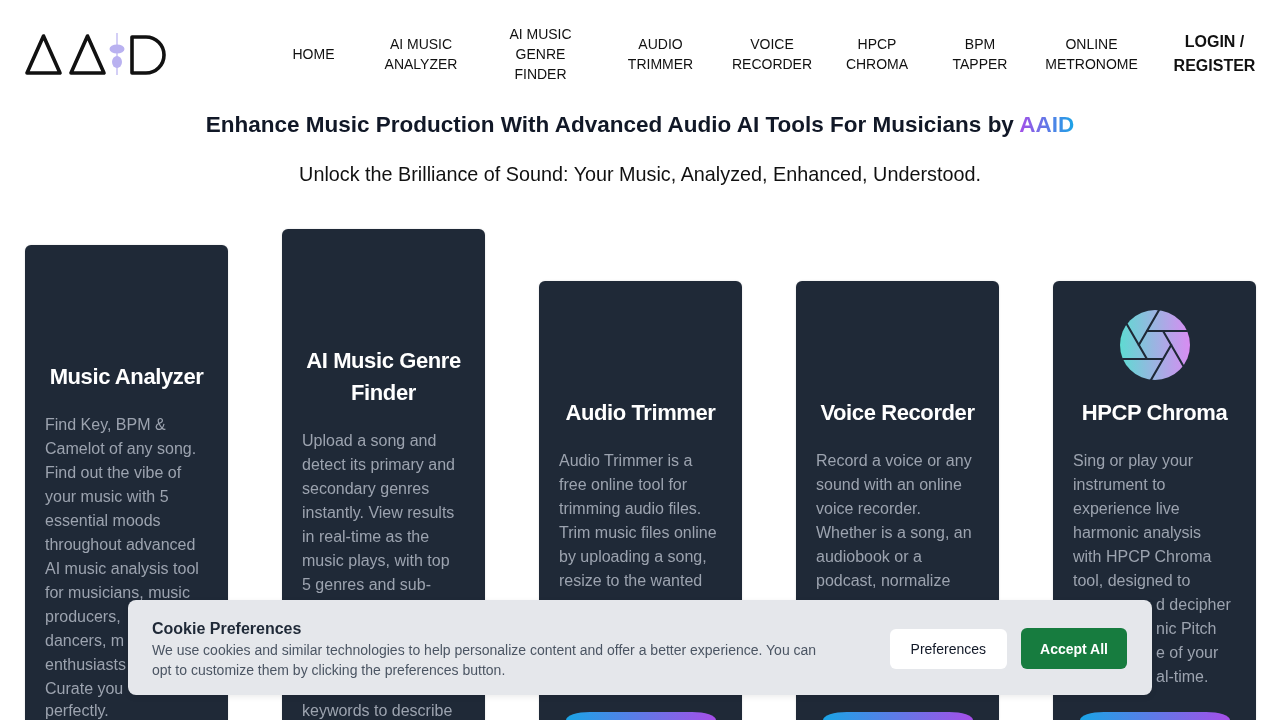  Describe the element at coordinates (640, 125) in the screenshot. I see `page-headline: Enhance Music Production With Advanced Audio AI Tools For Musicians by AAID` at that location.